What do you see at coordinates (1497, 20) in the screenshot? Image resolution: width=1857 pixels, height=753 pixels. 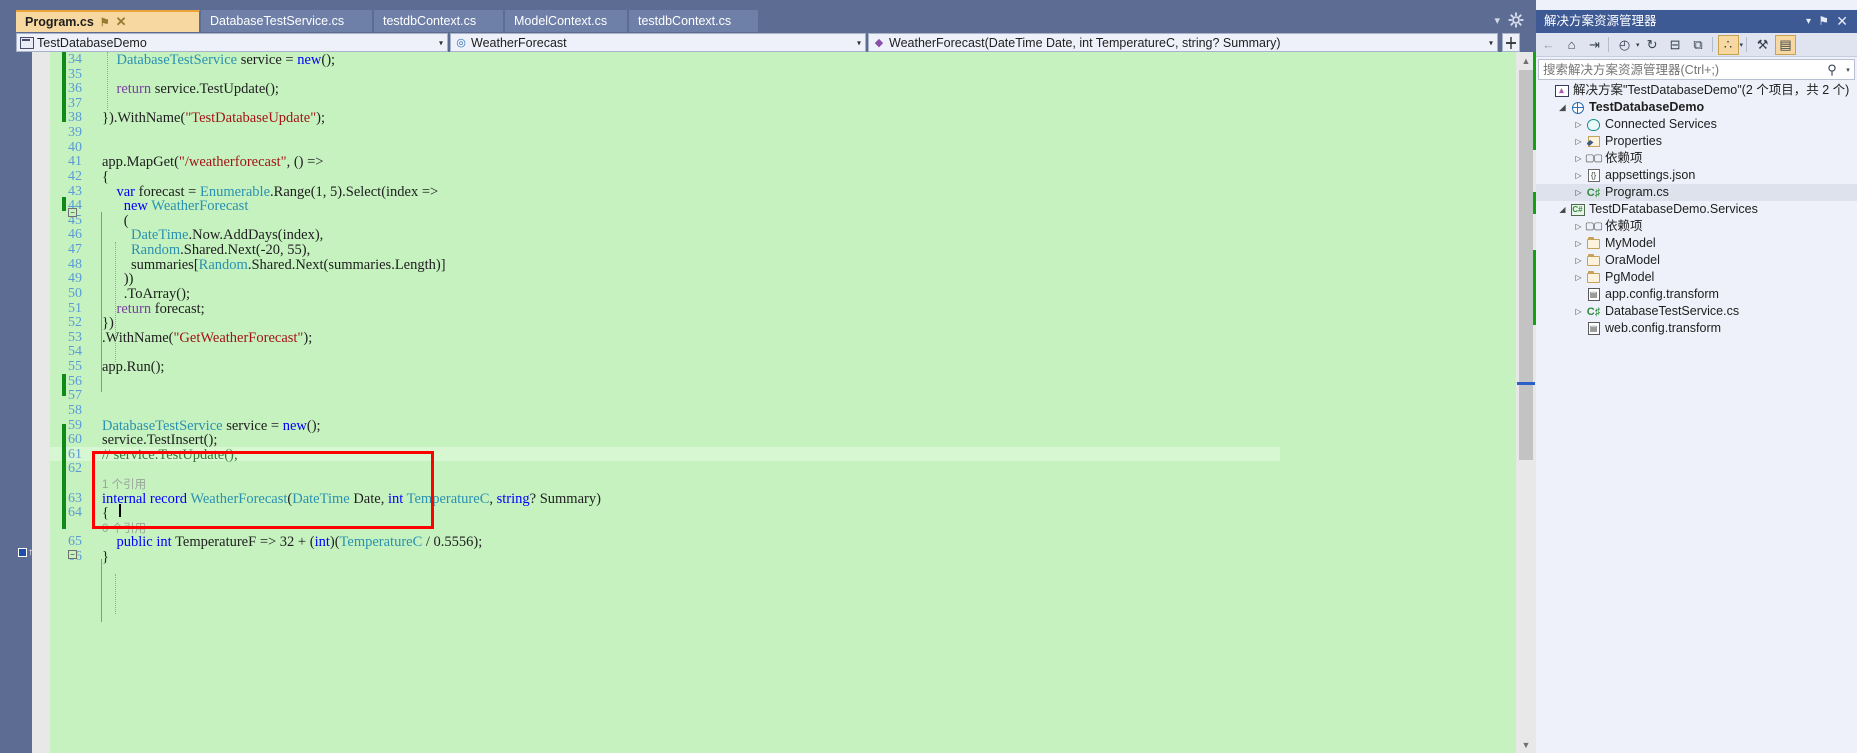 I see `tab-overflow-chevron-icon: ▾` at bounding box center [1497, 20].